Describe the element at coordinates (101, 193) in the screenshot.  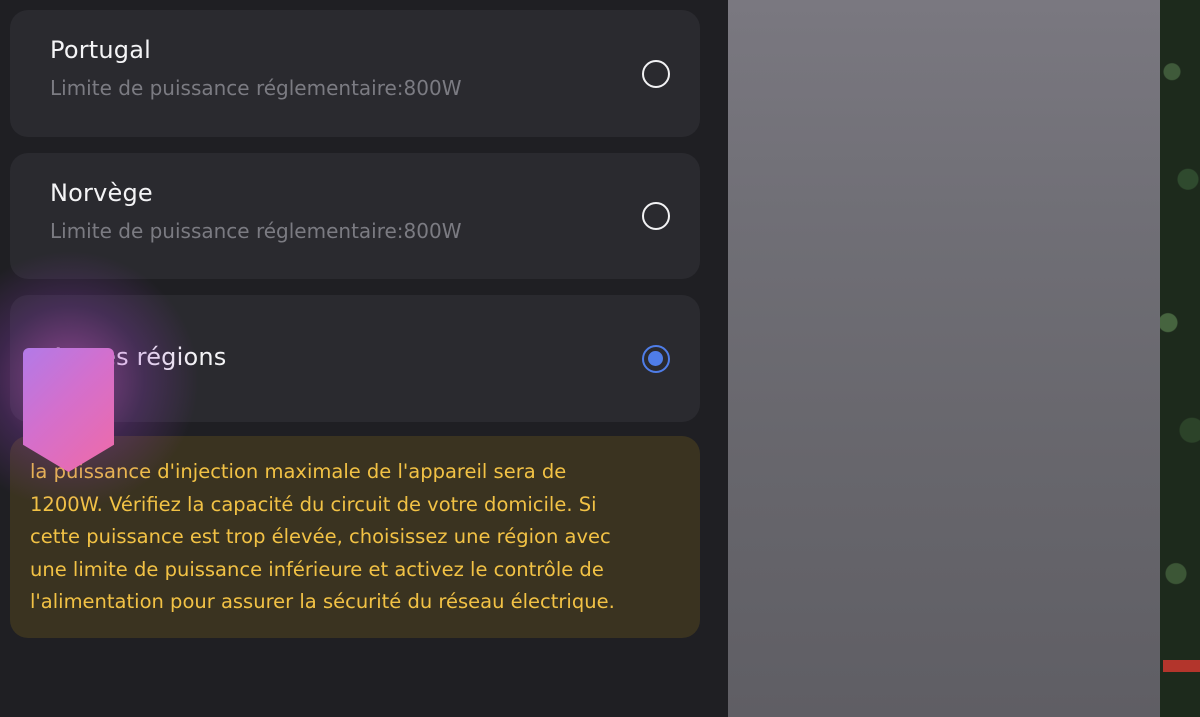
I see `region-name: Norvège` at that location.